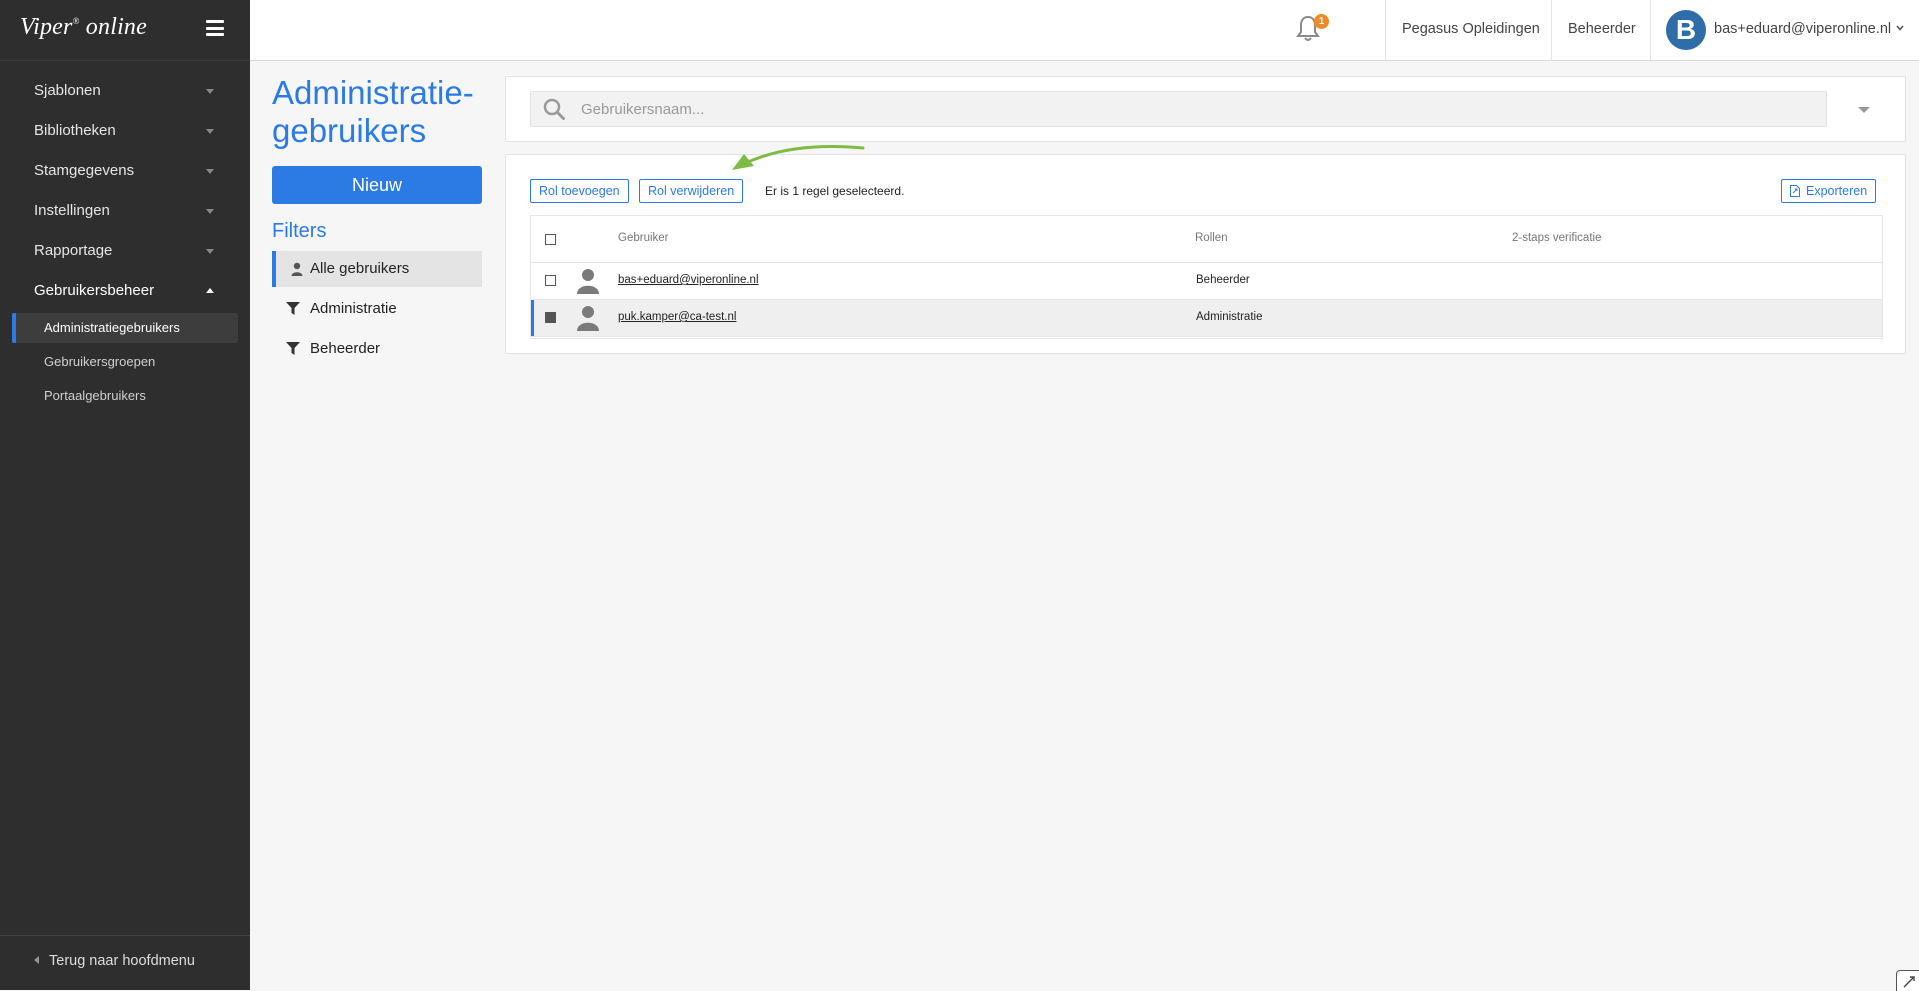 The image size is (1919, 991). Describe the element at coordinates (798, 157) in the screenshot. I see `annotation-arrow-icon` at that location.